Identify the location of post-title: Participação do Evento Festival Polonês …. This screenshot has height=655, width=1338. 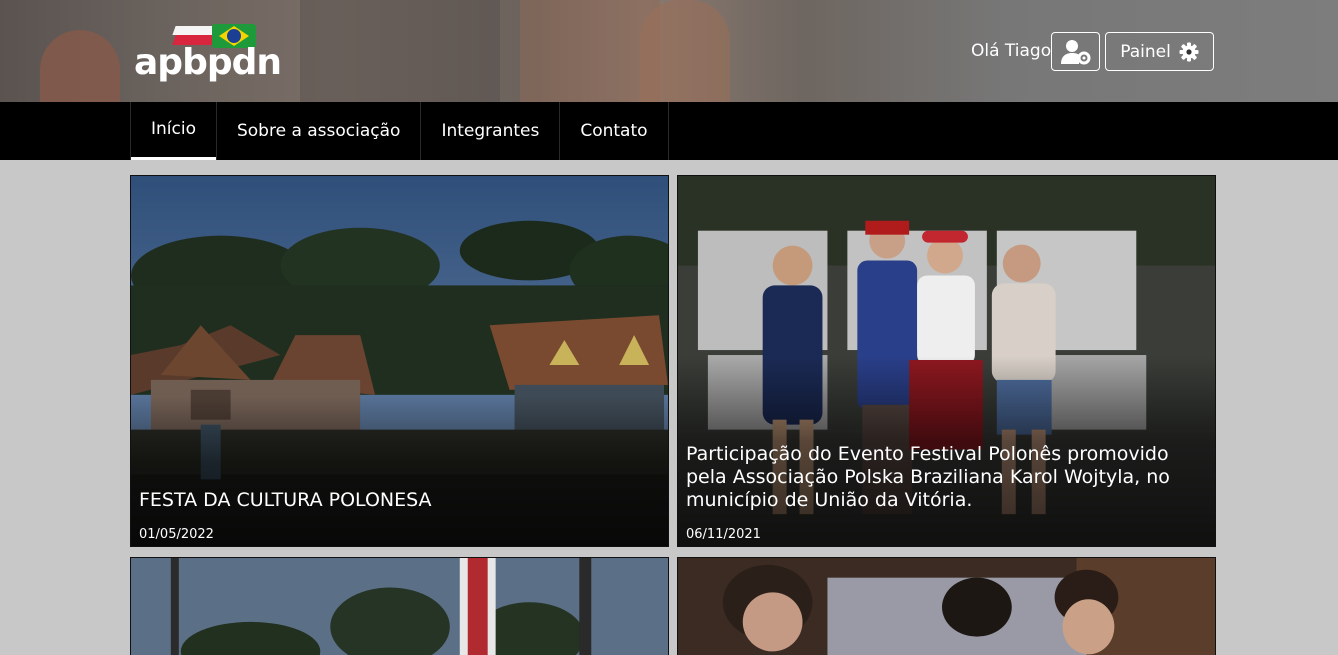
(935, 477).